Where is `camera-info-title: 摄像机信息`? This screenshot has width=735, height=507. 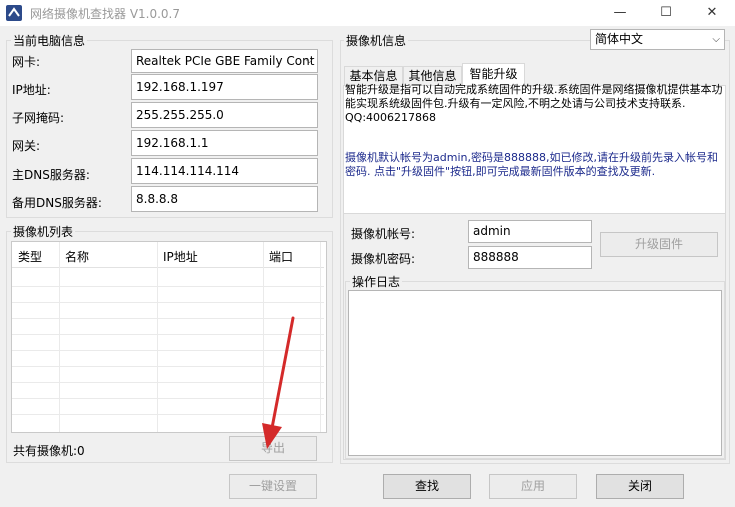 camera-info-title: 摄像机信息 is located at coordinates (376, 40).